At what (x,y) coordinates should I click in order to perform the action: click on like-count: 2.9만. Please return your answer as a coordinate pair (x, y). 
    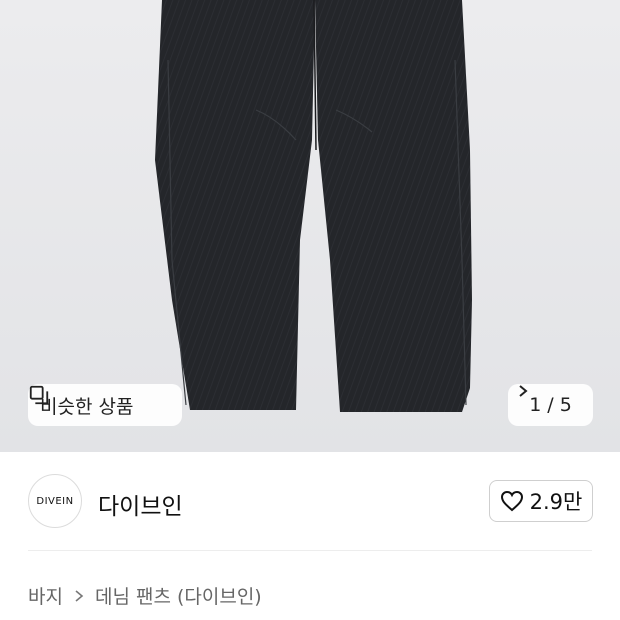
    Looking at the image, I should click on (556, 502).